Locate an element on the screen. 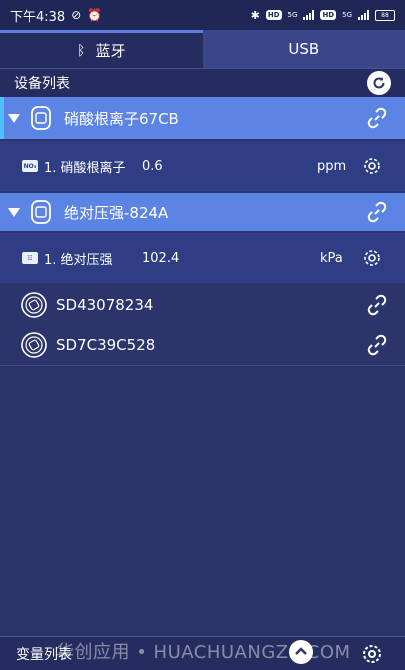 The width and height of the screenshot is (405, 670). variable-row-nitrate: NO₃ 1. 硝酸根离子 0.6 ppm is located at coordinates (202, 166).